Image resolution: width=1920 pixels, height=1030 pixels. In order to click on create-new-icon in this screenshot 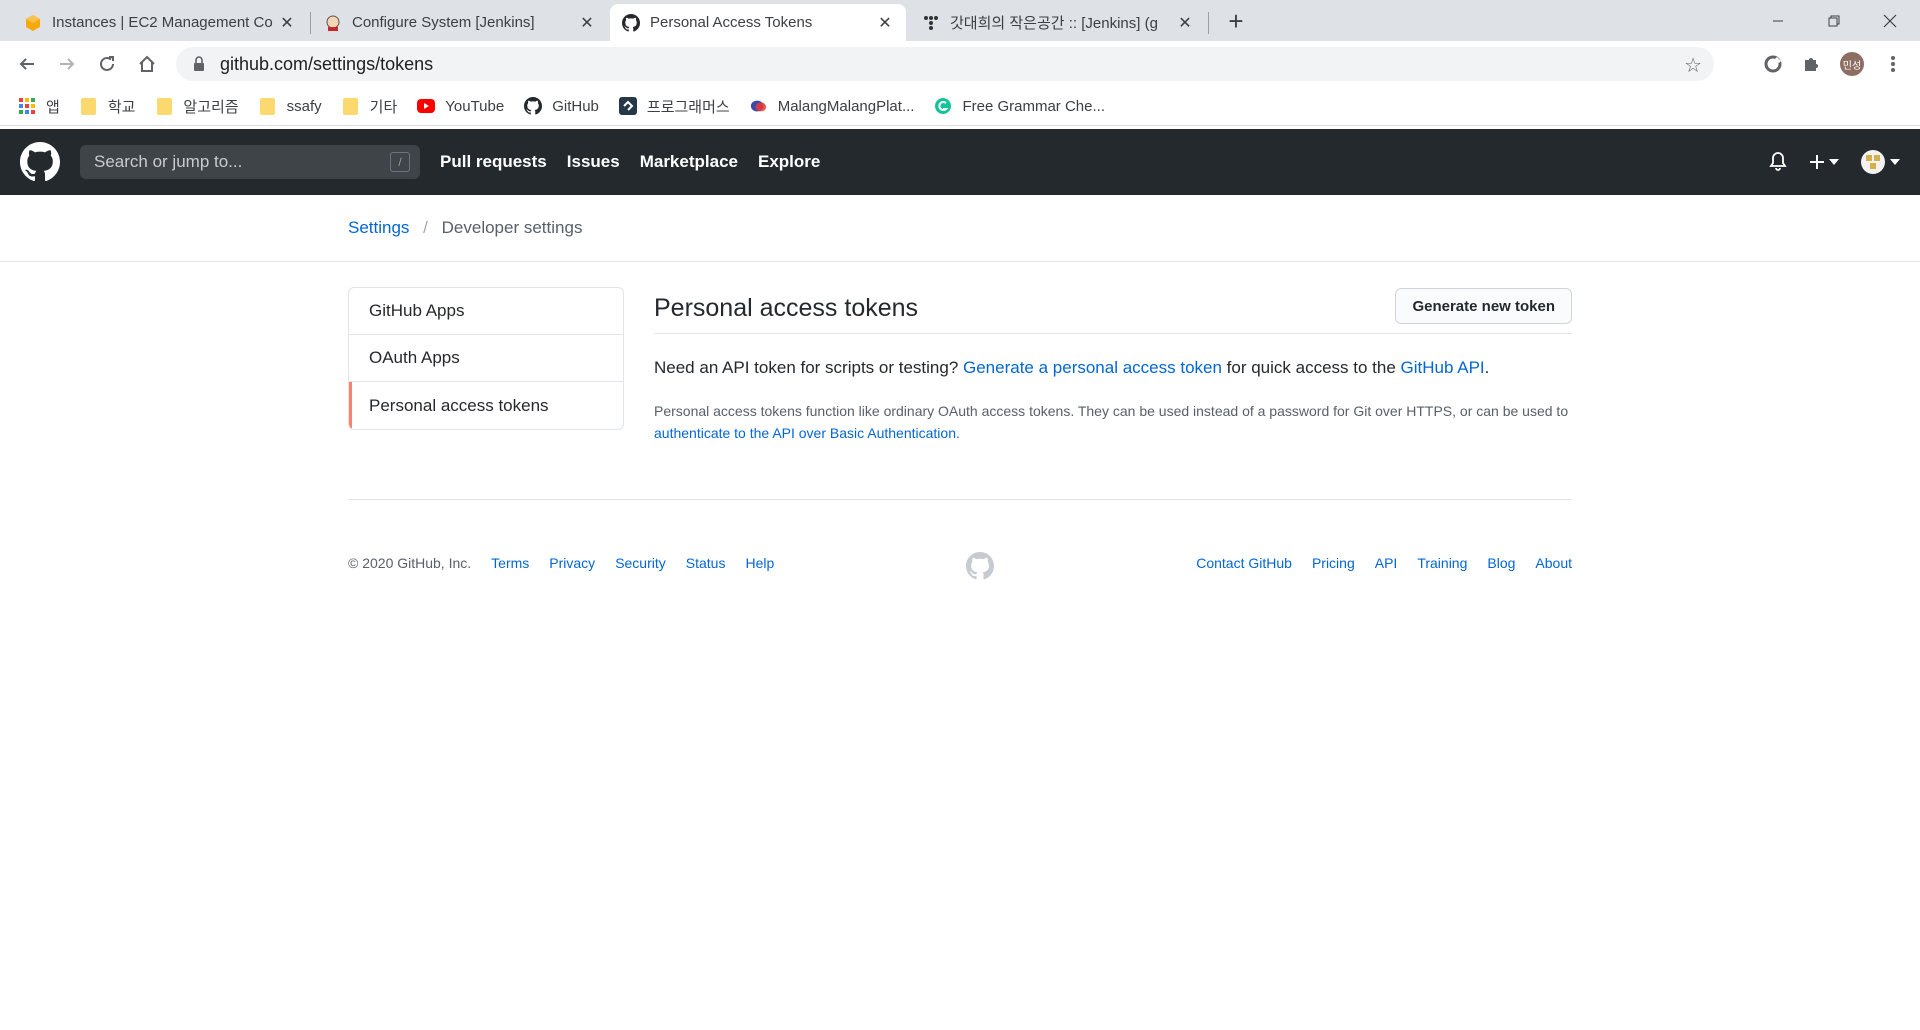, I will do `click(1824, 162)`.